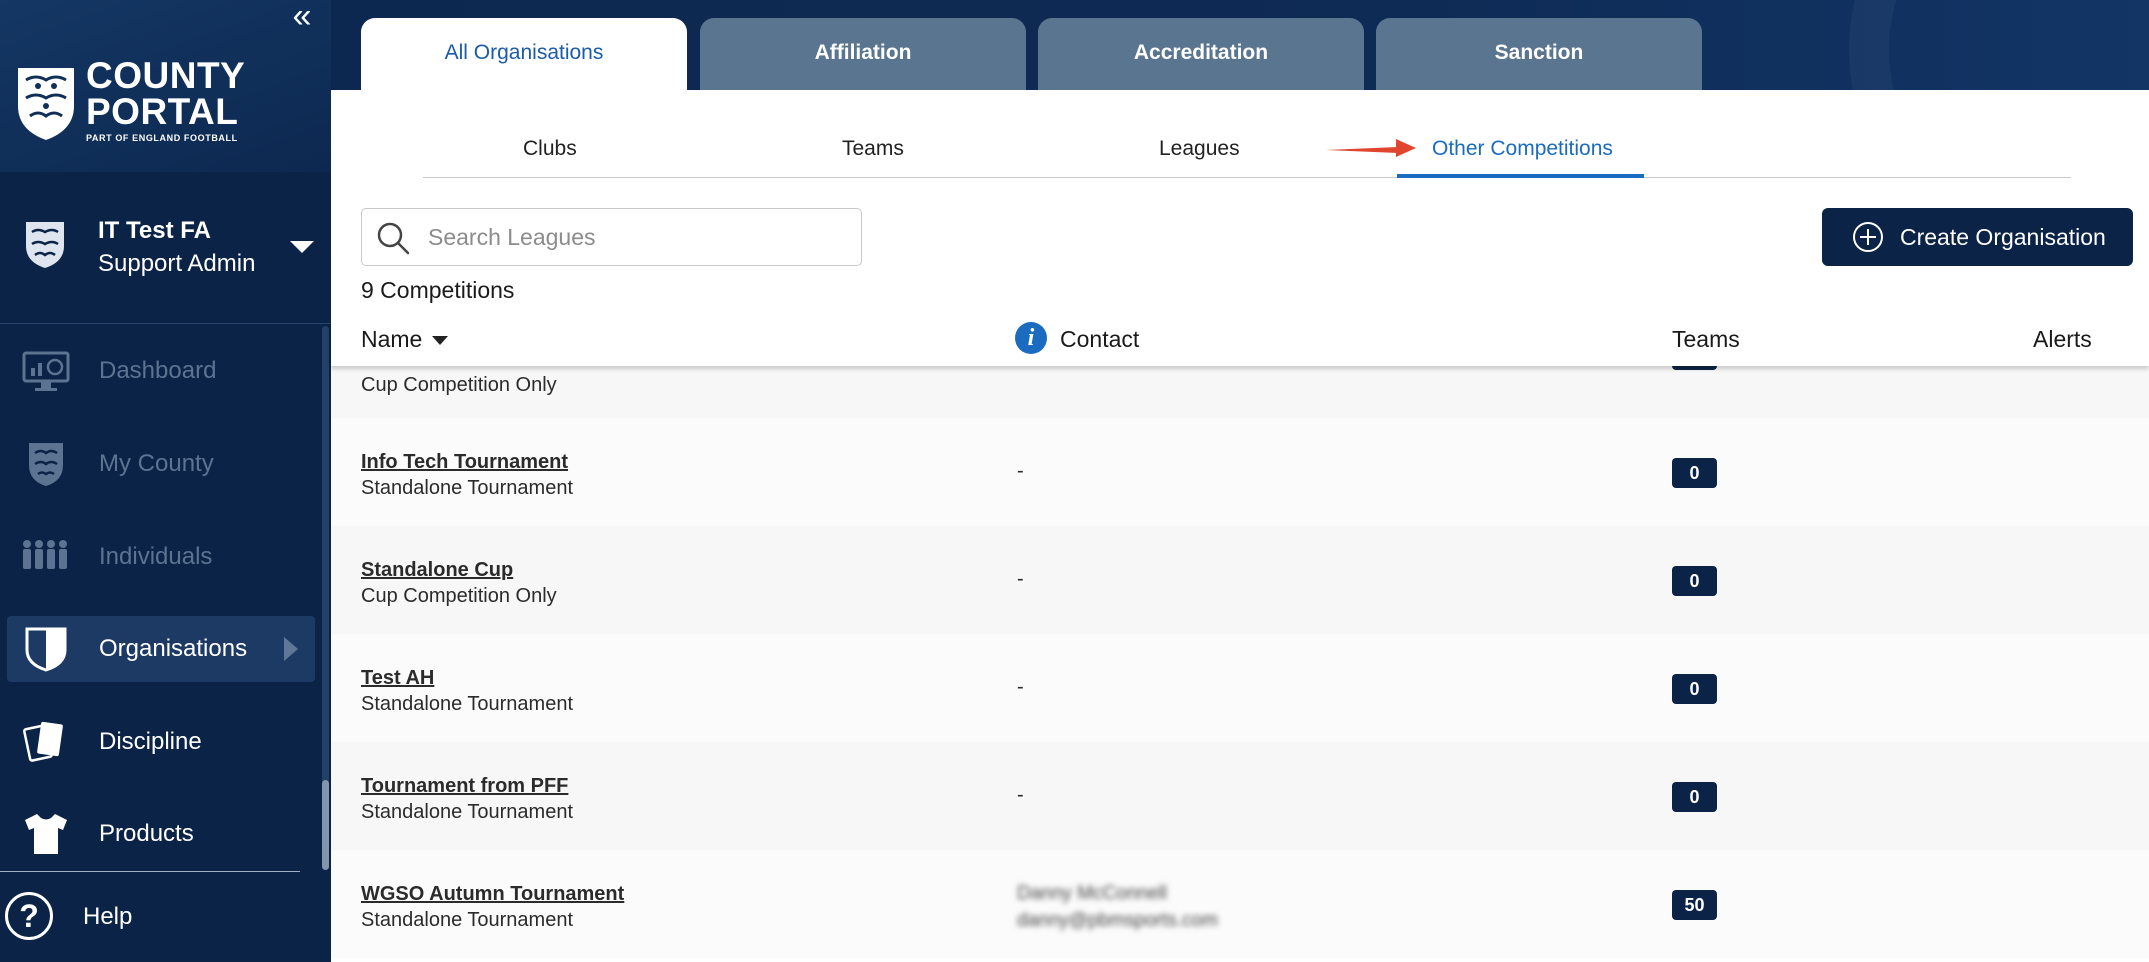  Describe the element at coordinates (43, 741) in the screenshot. I see `cards-icon` at that location.